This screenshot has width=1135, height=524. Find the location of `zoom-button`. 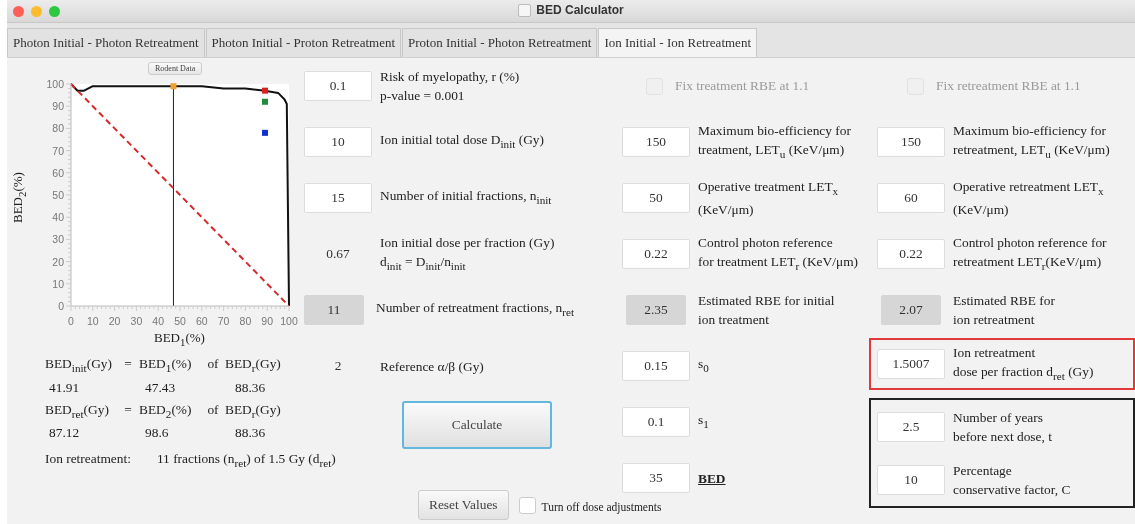

zoom-button is located at coordinates (54, 11).